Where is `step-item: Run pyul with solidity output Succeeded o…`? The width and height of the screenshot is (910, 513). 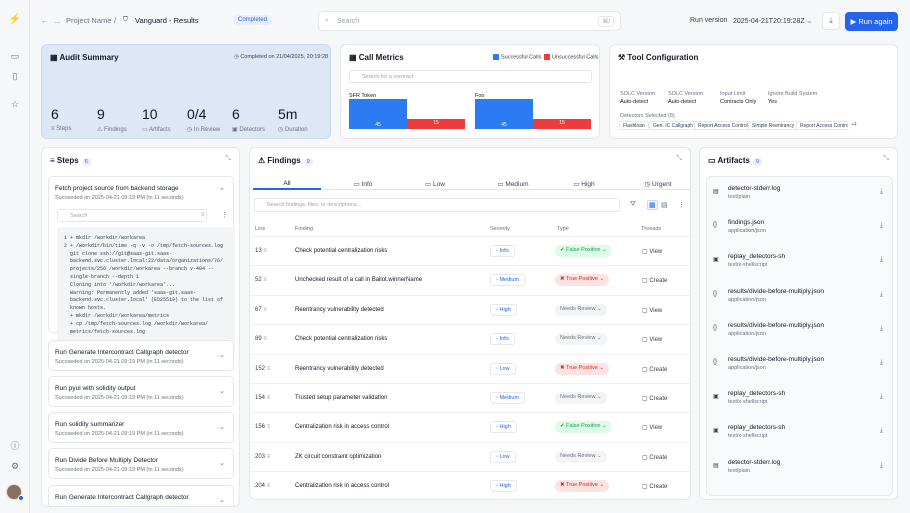 step-item: Run pyul with solidity output Succeeded o… is located at coordinates (141, 391).